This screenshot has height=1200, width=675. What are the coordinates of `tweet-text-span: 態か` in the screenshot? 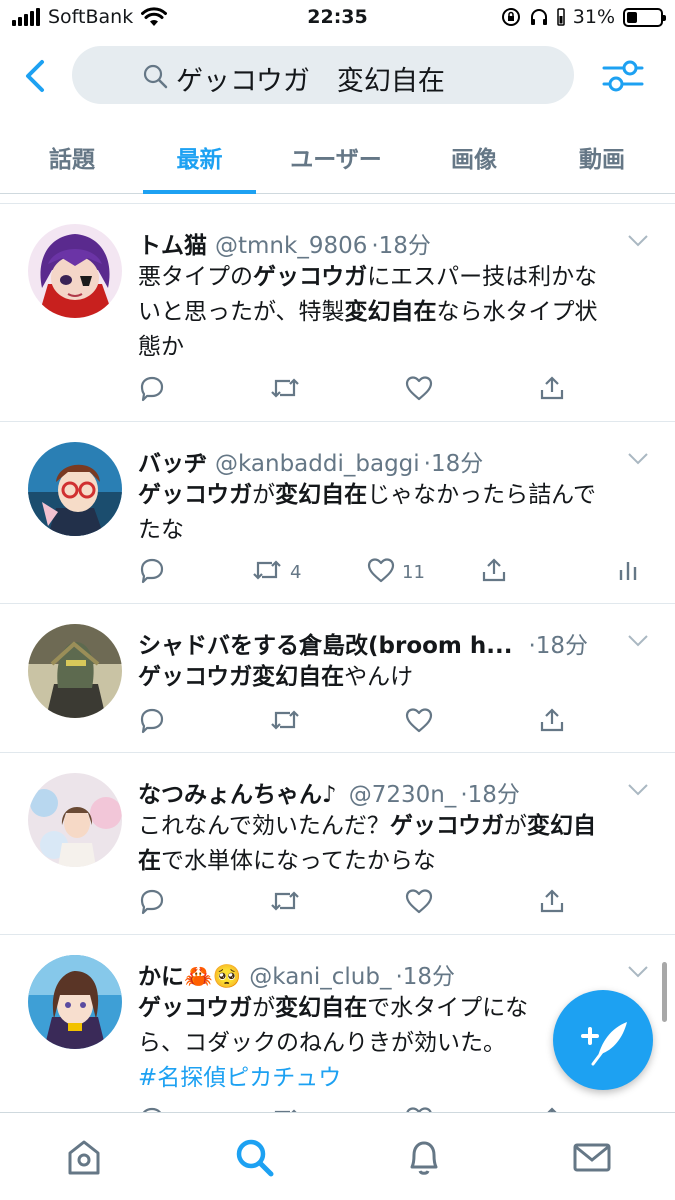 It's located at (161, 347).